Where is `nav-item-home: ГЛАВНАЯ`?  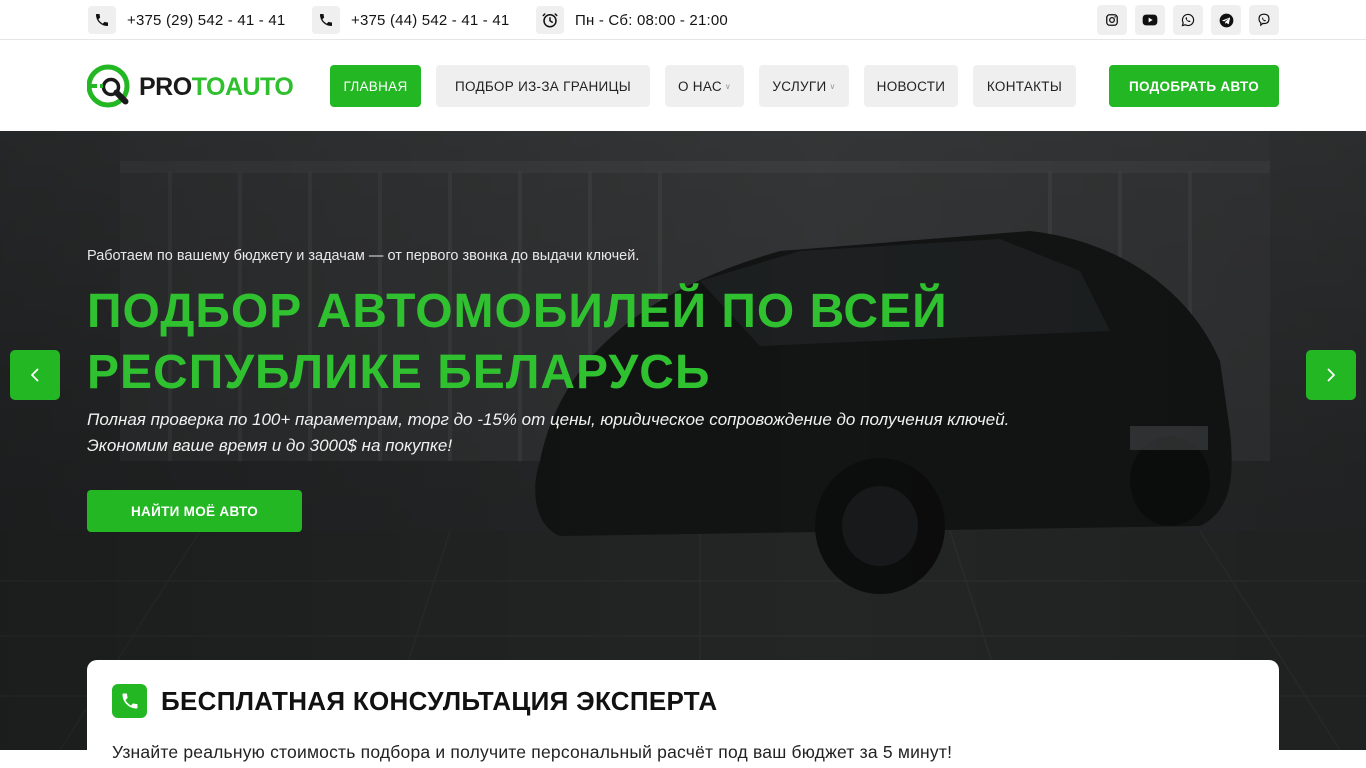
nav-item-home: ГЛАВНАЯ is located at coordinates (375, 86).